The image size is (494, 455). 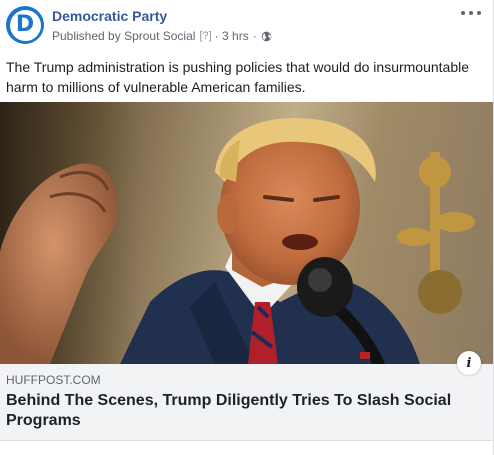 I want to click on democratic-party-logo-icon: D, so click(x=25, y=25).